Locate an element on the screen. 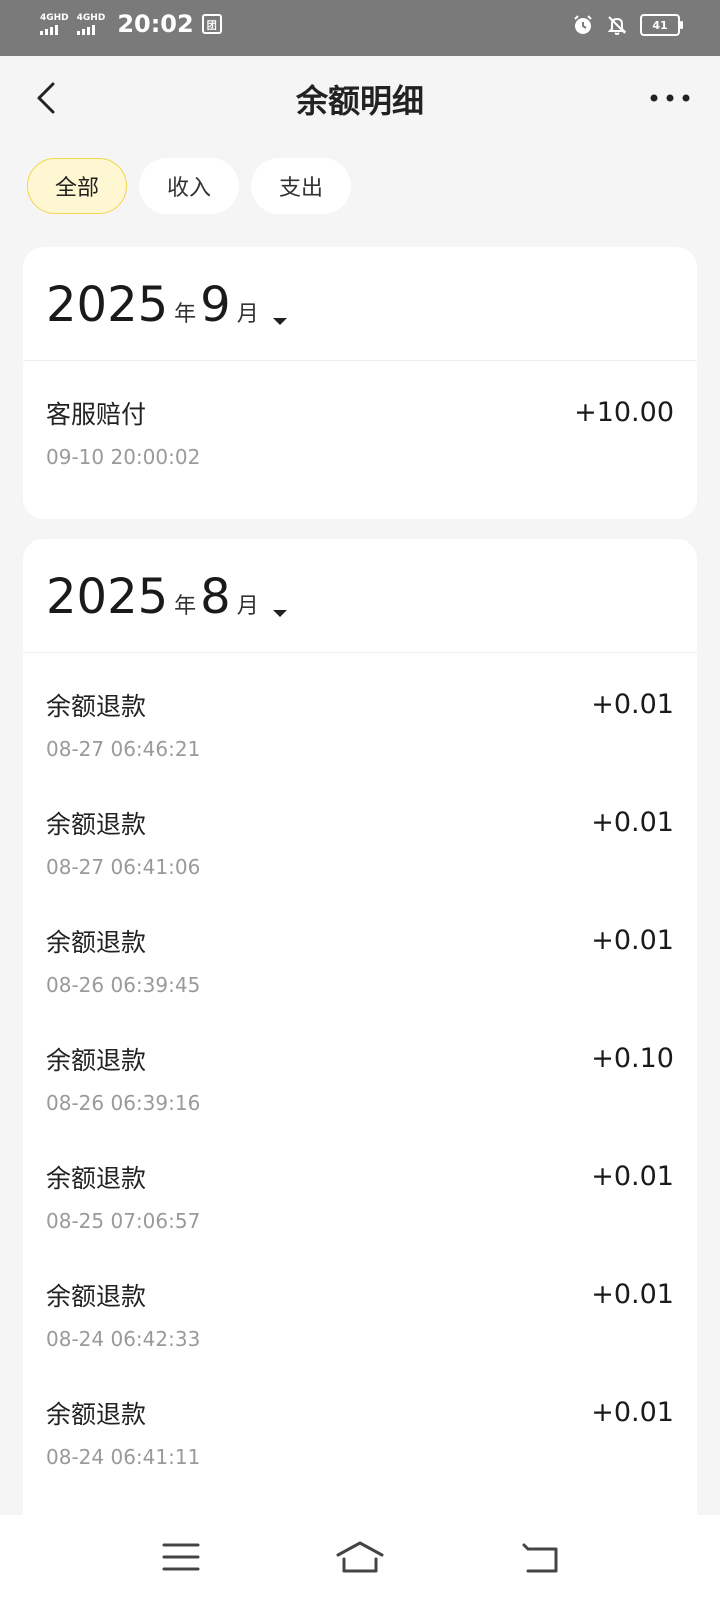 The image size is (720, 1600). status-bar: 4GHD 4GHD 20:02 团 41 is located at coordinates (360, 28).